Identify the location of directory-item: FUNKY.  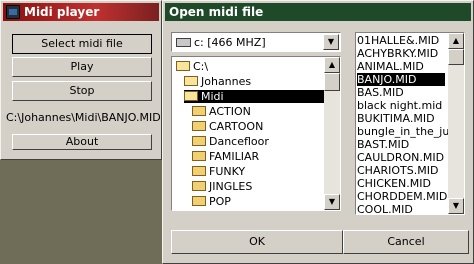
(218, 171).